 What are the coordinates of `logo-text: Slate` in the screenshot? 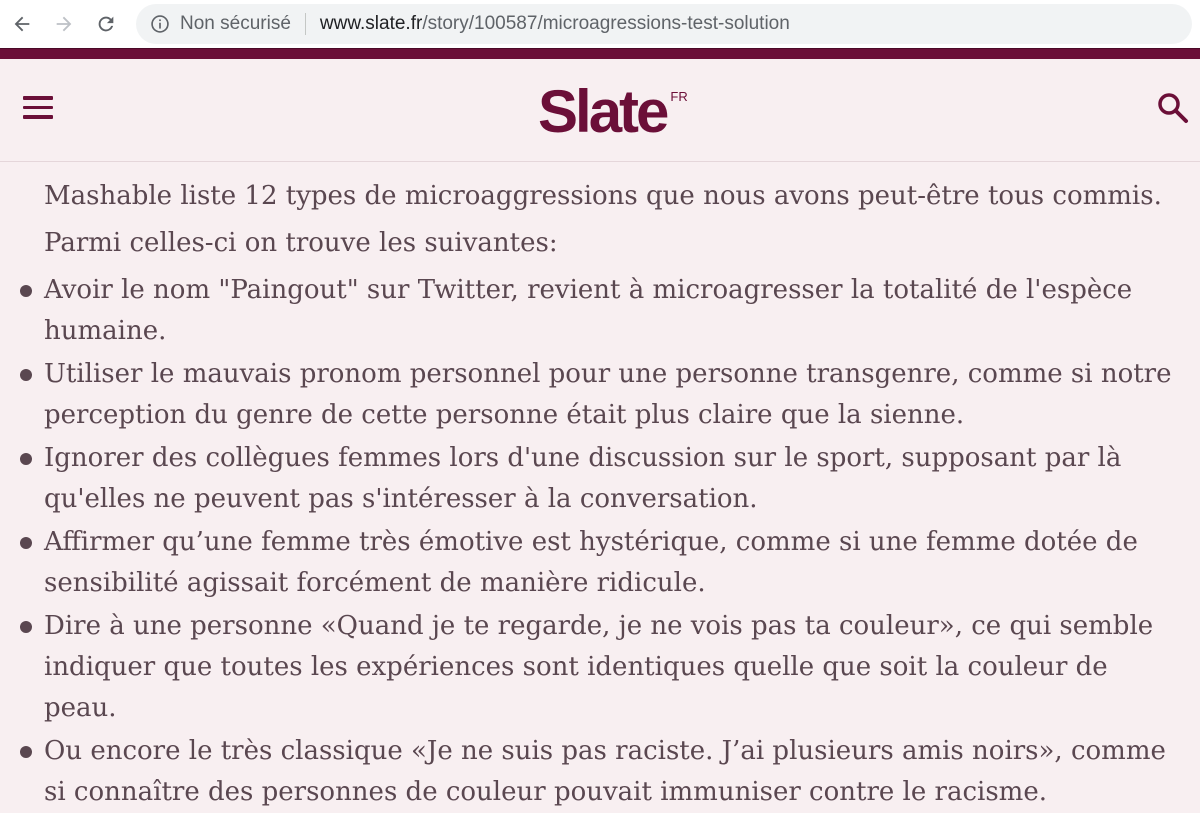 It's located at (603, 111).